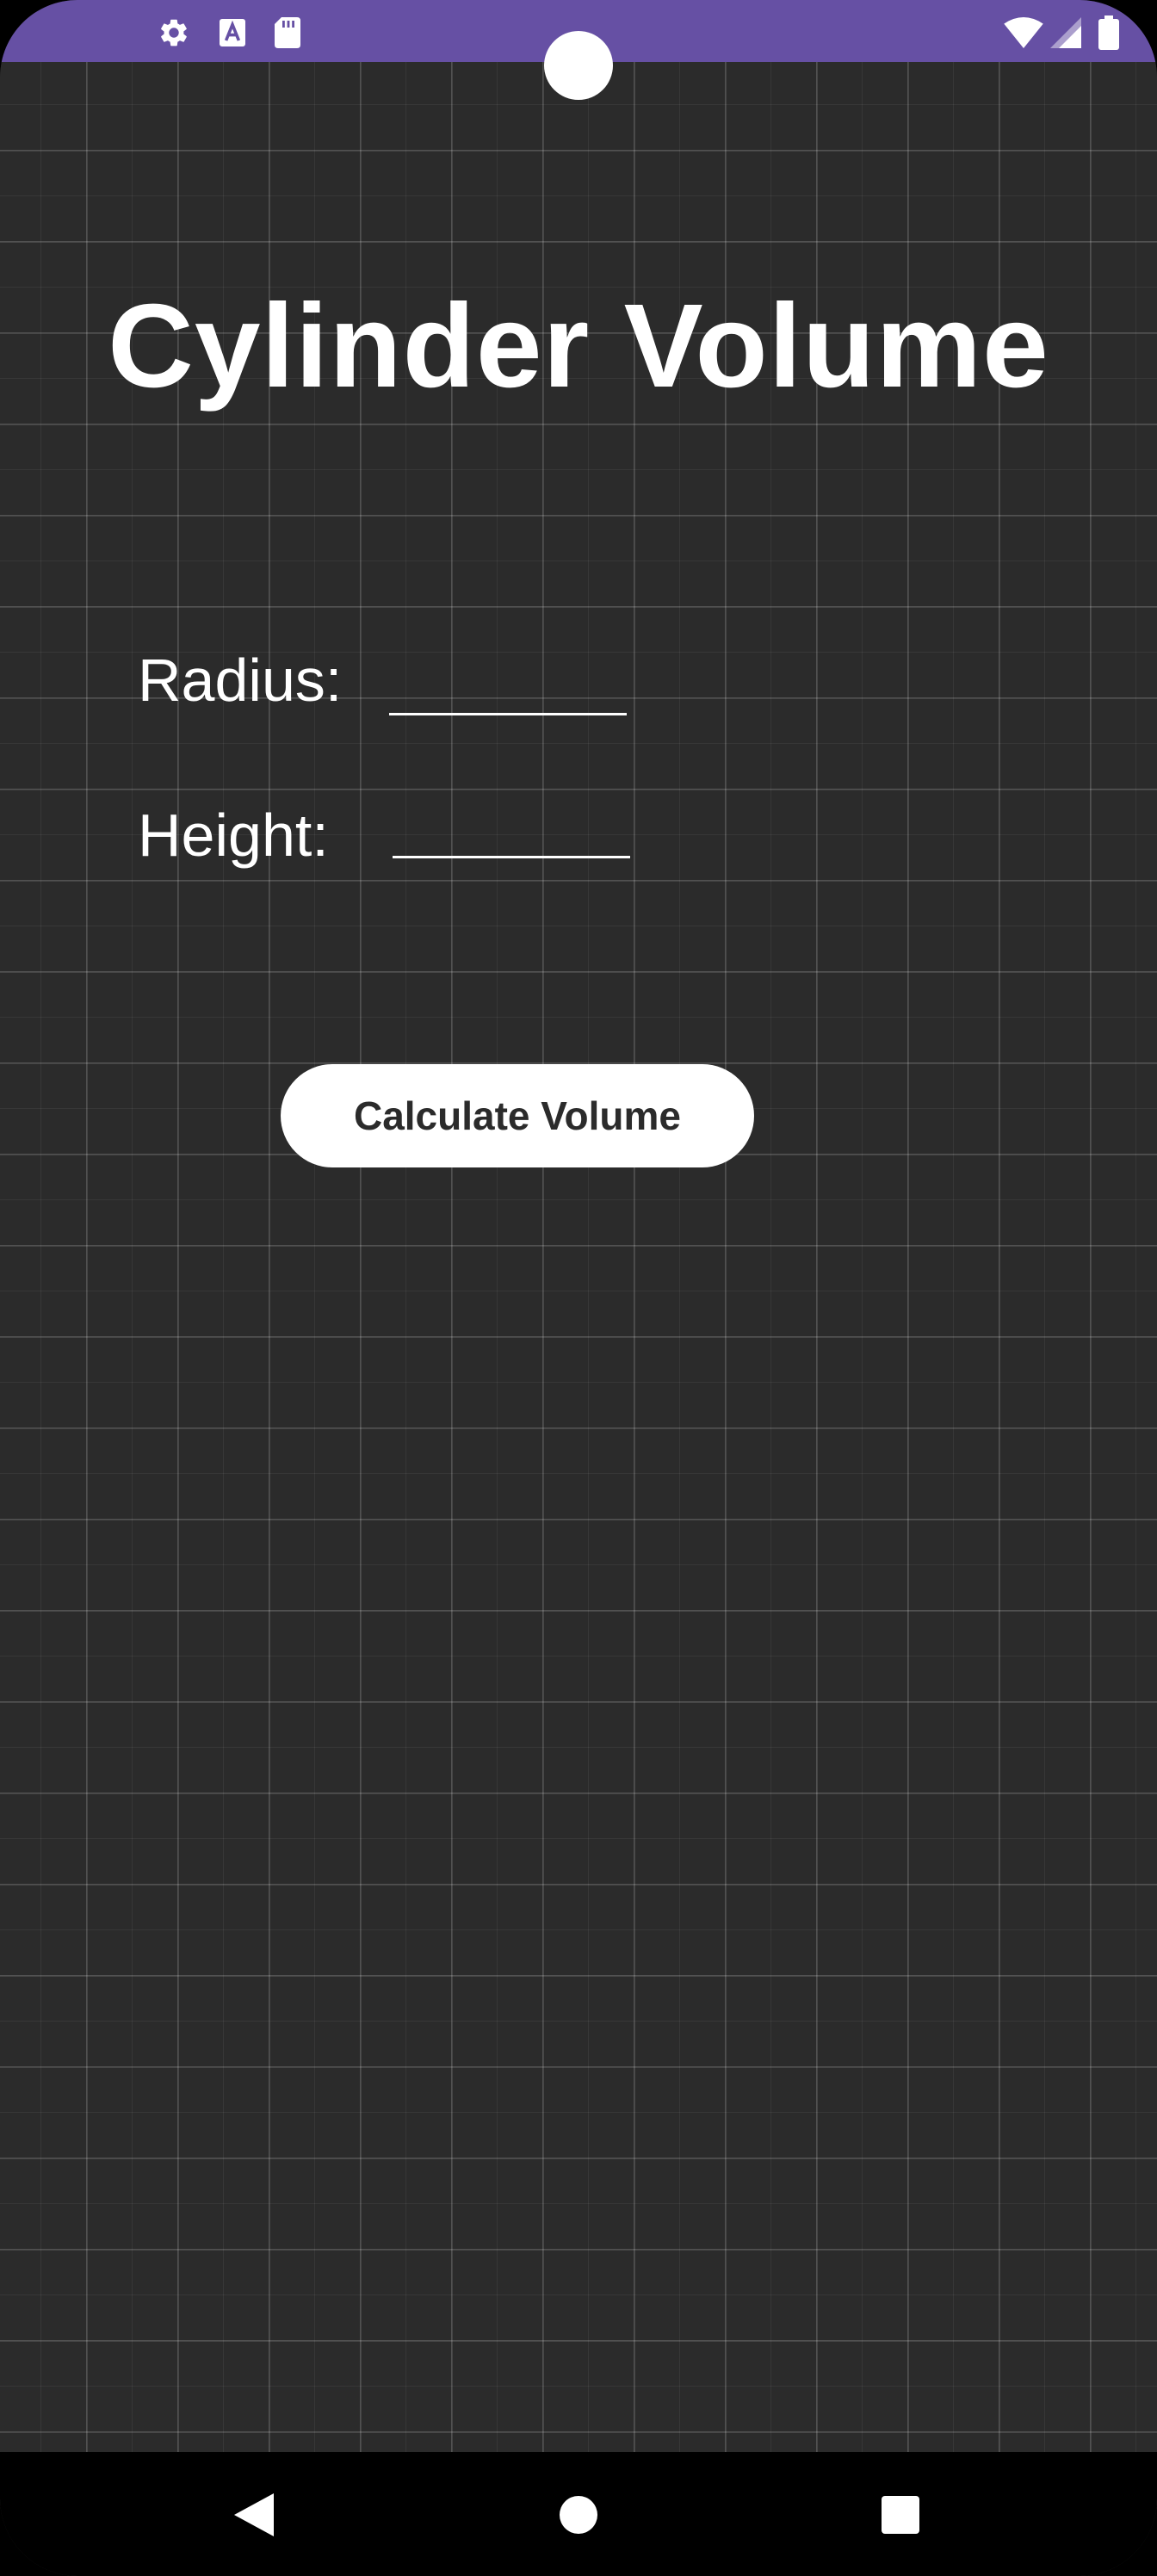 This screenshot has width=1157, height=2576. Describe the element at coordinates (1109, 32) in the screenshot. I see `battery-icon` at that location.